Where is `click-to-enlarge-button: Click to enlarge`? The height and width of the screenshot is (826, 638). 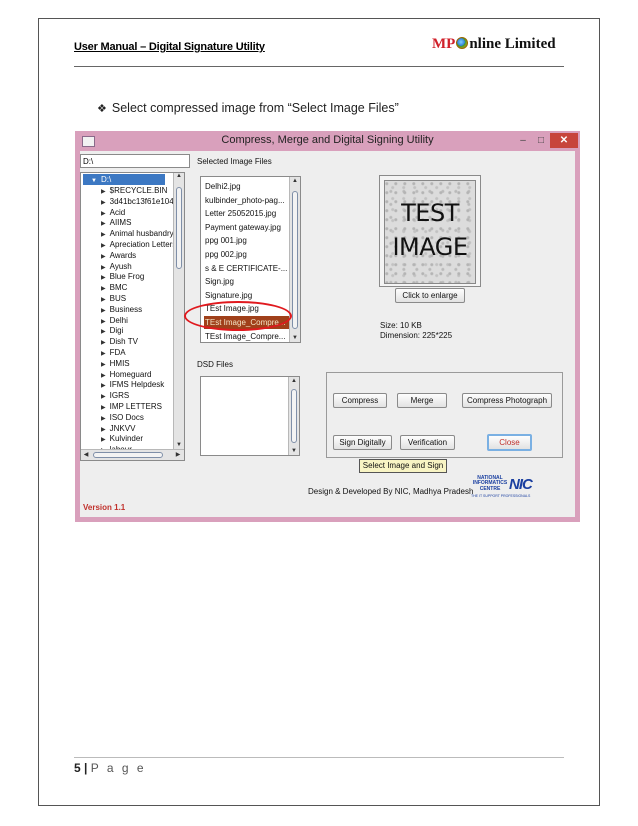 click-to-enlarge-button: Click to enlarge is located at coordinates (430, 295).